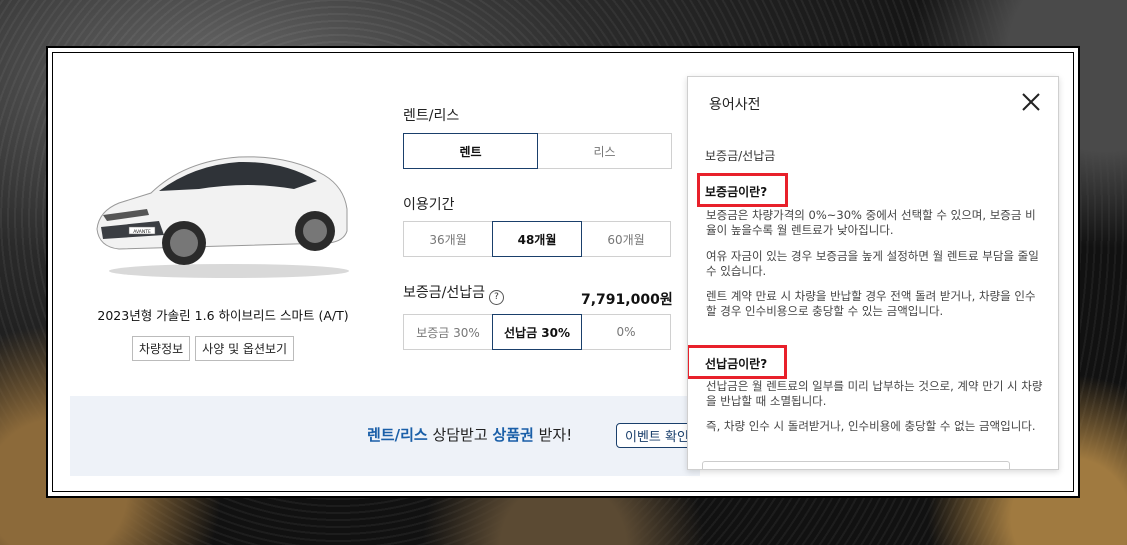 This screenshot has width=1127, height=545. I want to click on event-check-button: 이벤트 확인, so click(657, 435).